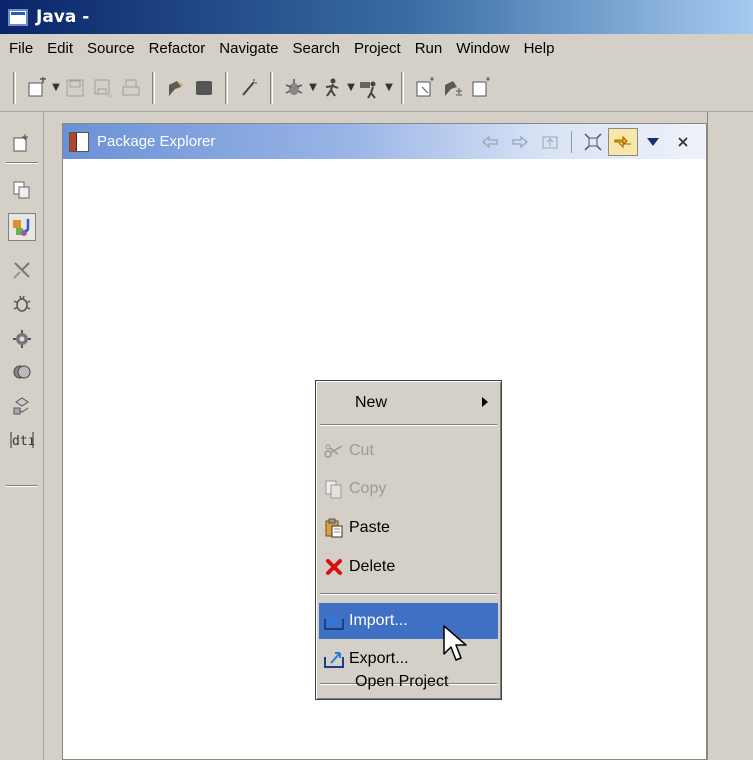 This screenshot has height=760, width=753. What do you see at coordinates (131, 88) in the screenshot?
I see `print-icon` at bounding box center [131, 88].